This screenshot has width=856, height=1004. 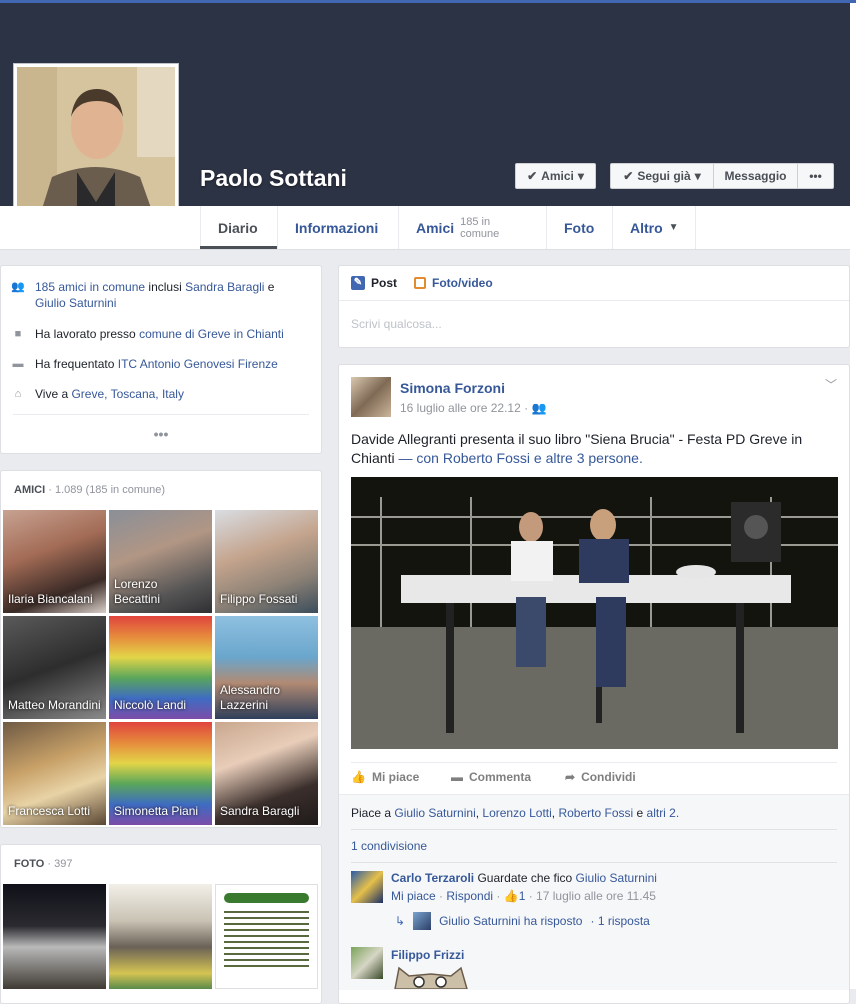 What do you see at coordinates (472, 227) in the screenshot?
I see `tab-amici: Amici 185 in comune` at bounding box center [472, 227].